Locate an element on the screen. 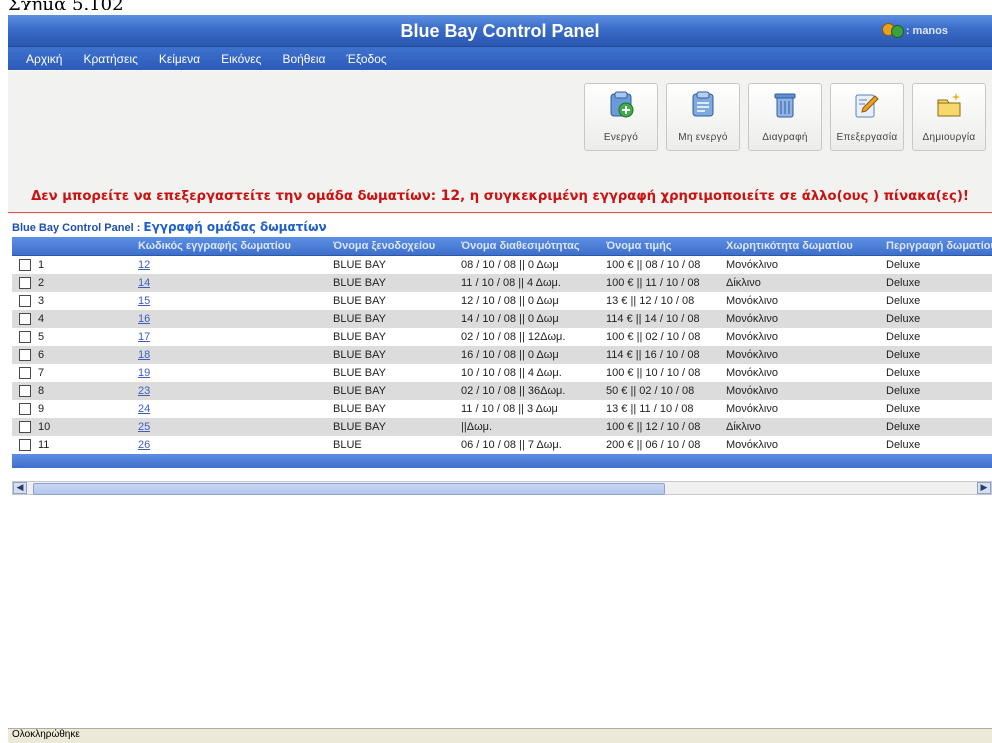 Image resolution: width=992 pixels, height=743 pixels. row-number: 10 is located at coordinates (44, 427).